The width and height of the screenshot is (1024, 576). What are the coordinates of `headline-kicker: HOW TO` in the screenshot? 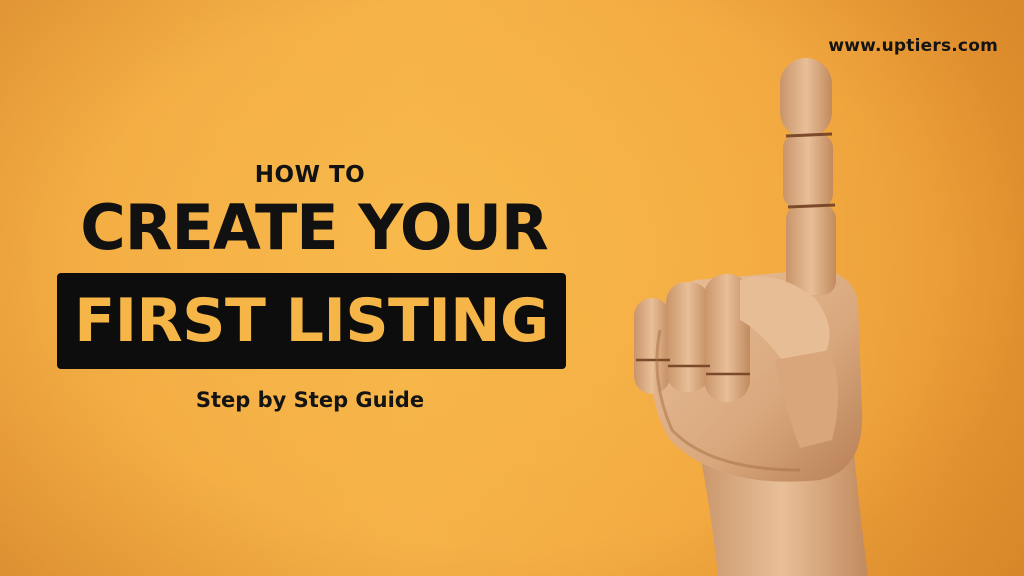 It's located at (310, 175).